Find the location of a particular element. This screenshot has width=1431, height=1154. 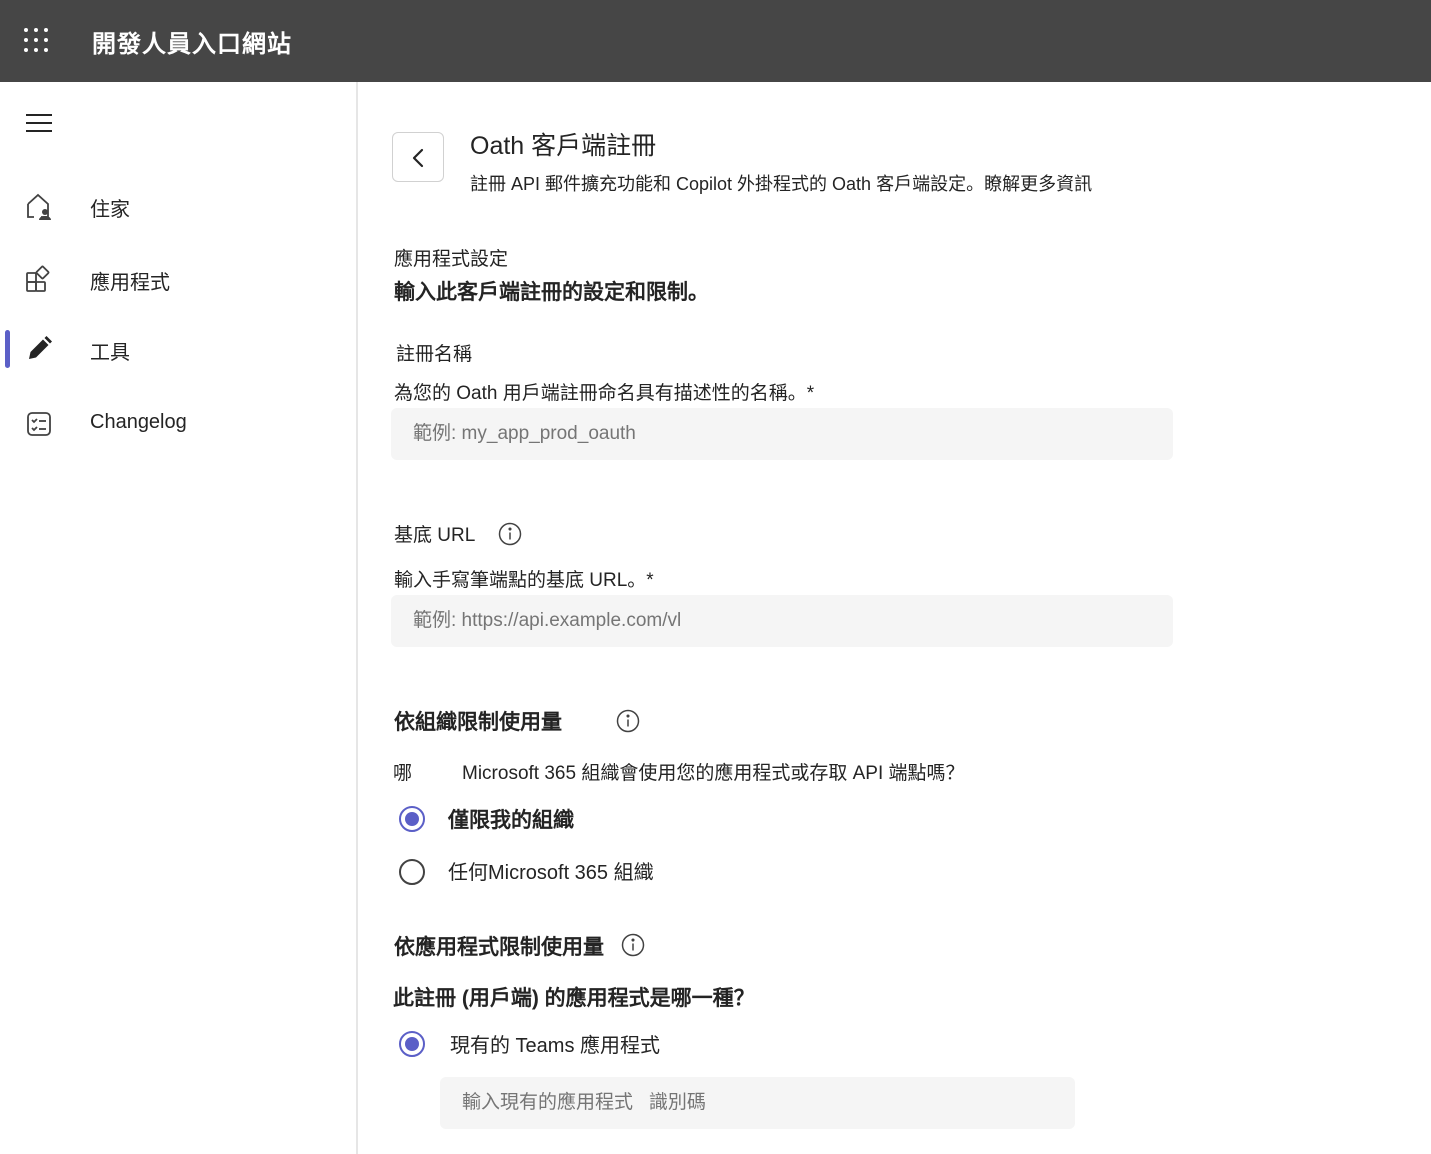

org-question: Microsoft 365 組織會使用您的應用程式或存取 API 端點嗎？ is located at coordinates (713, 773).